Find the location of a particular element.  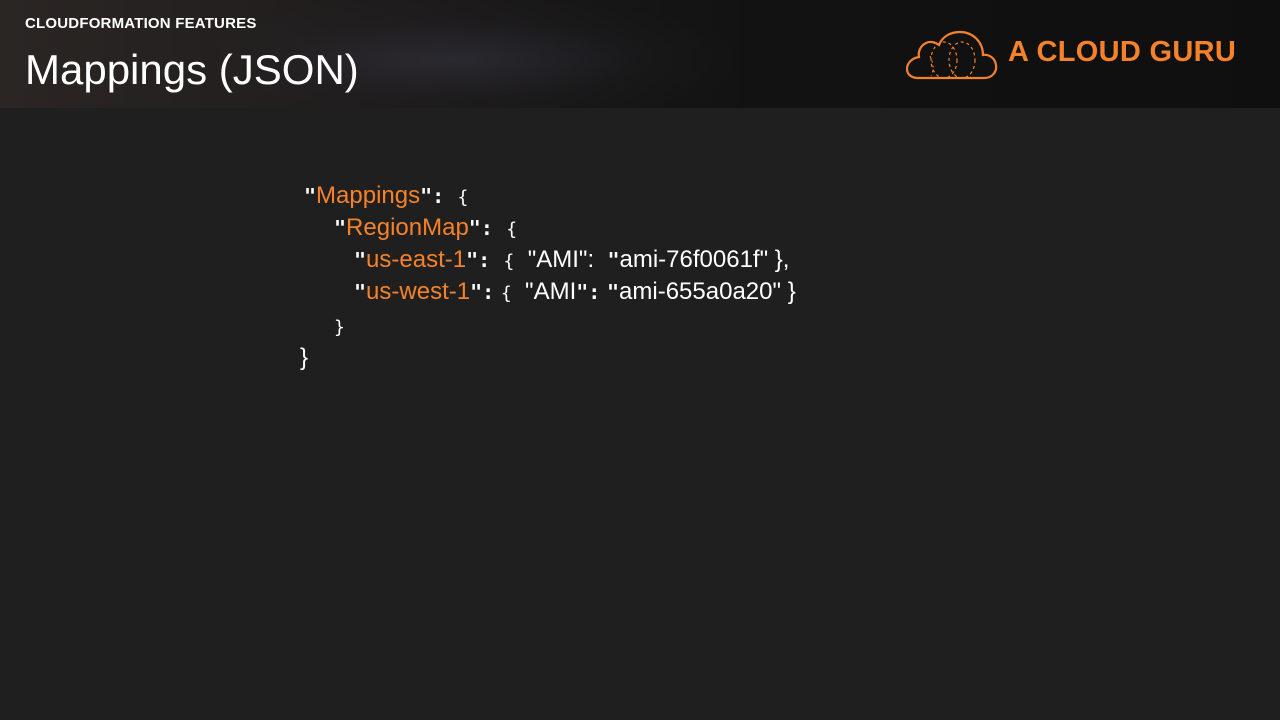

logo-wordmark: A CLOUD GURU is located at coordinates (1122, 52).